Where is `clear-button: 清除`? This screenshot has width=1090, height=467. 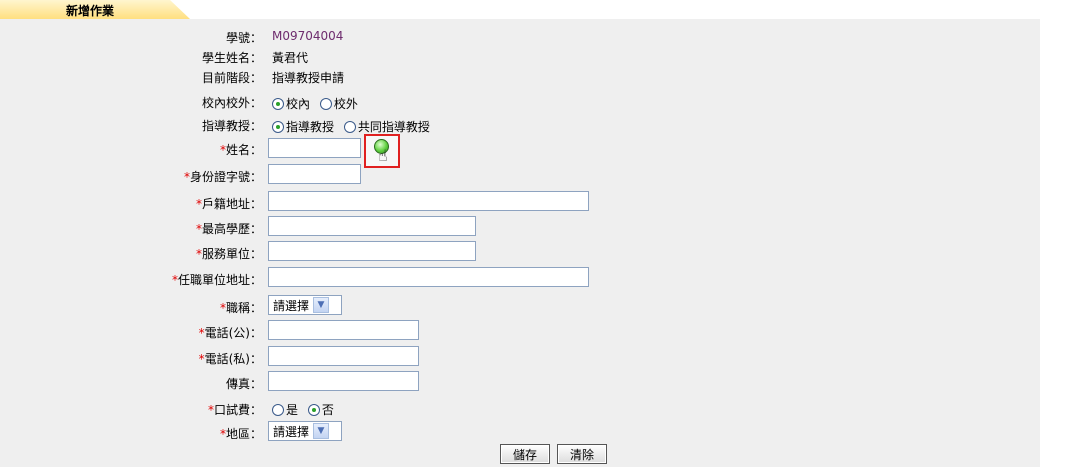 clear-button: 清除 is located at coordinates (582, 454).